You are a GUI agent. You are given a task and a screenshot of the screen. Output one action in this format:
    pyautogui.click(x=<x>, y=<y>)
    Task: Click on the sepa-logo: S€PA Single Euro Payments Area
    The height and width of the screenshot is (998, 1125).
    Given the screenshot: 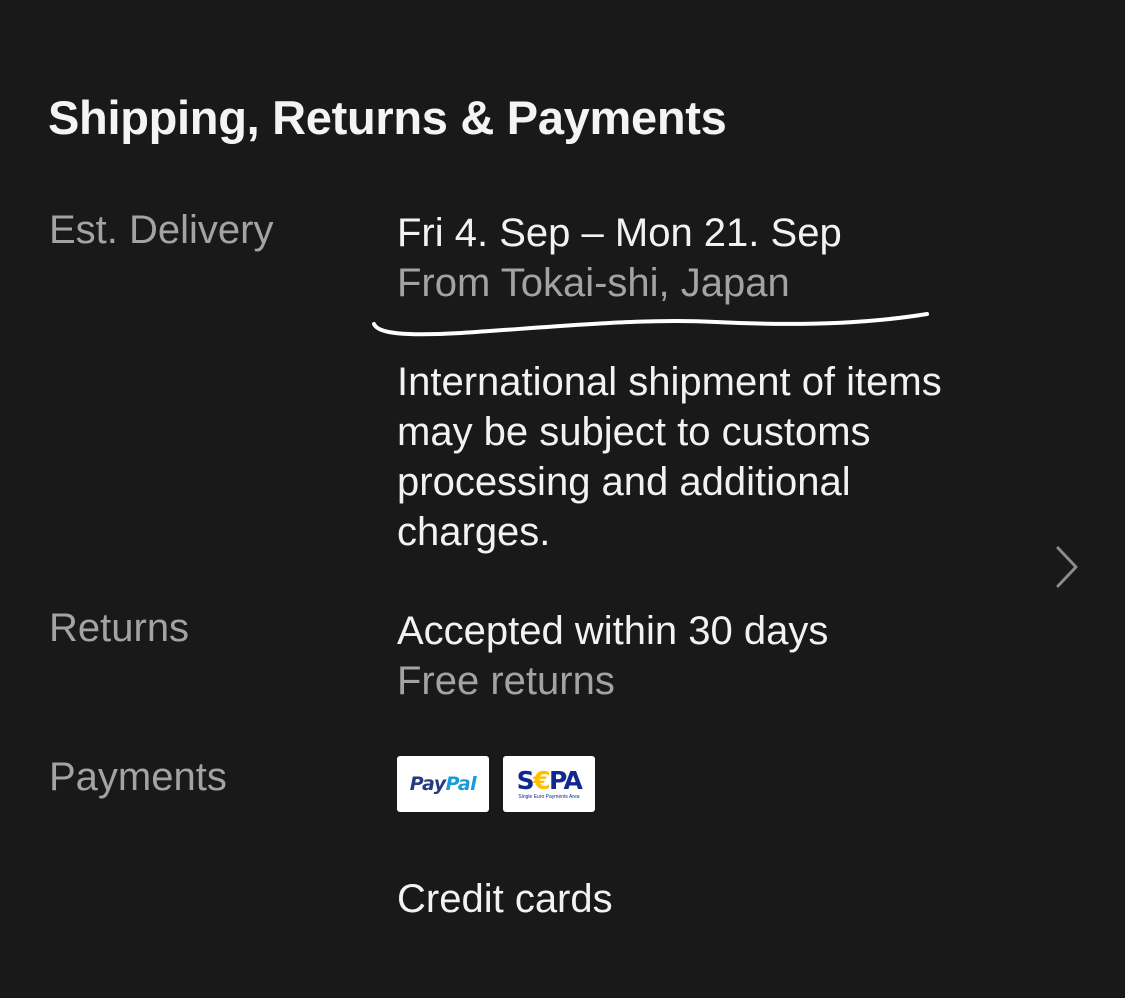 What is the action you would take?
    pyautogui.click(x=549, y=784)
    